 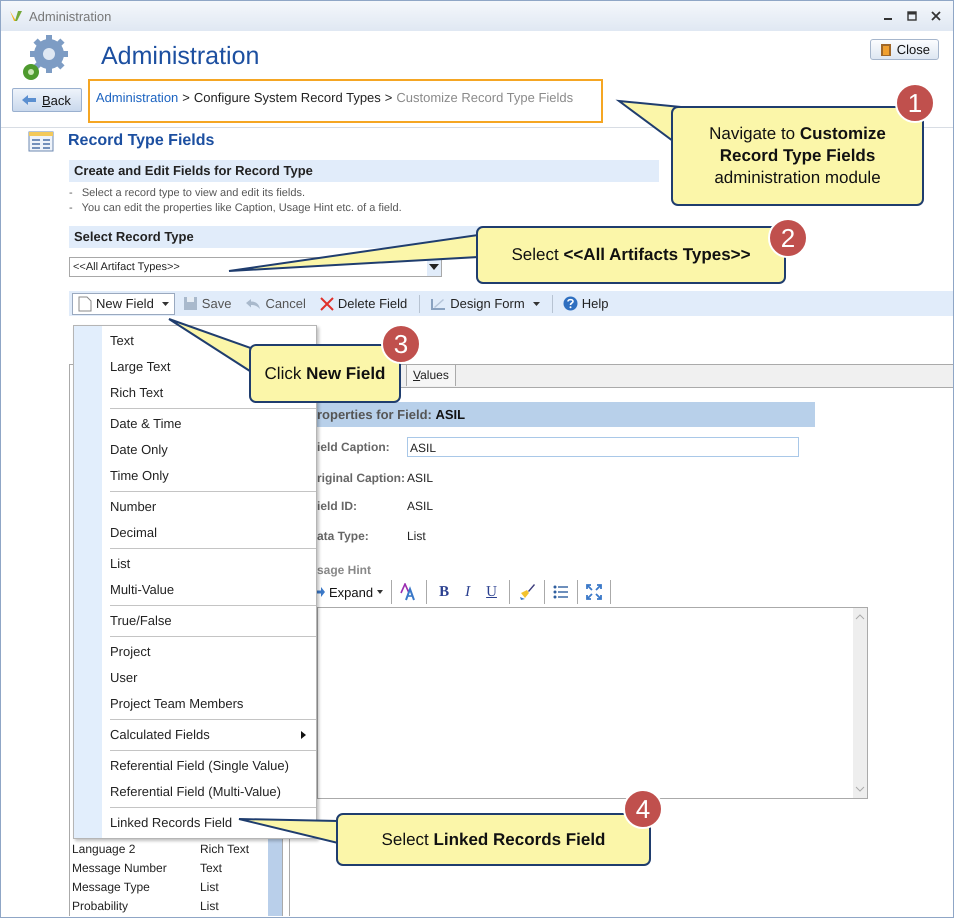 What do you see at coordinates (195, 476) in the screenshot?
I see `menu-item: Time Only` at bounding box center [195, 476].